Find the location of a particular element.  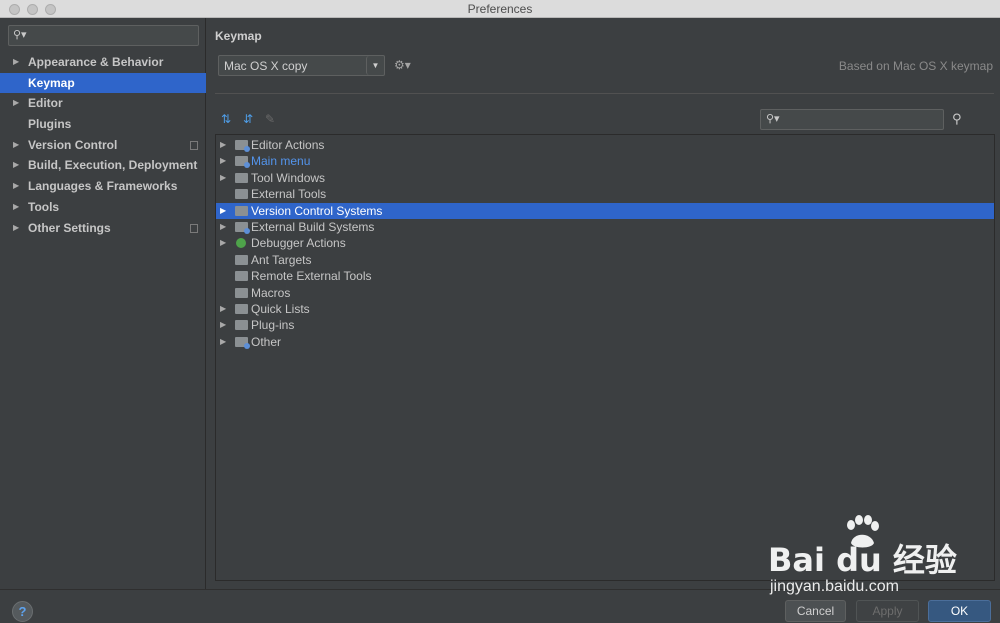

ok-button: OK is located at coordinates (959, 611).